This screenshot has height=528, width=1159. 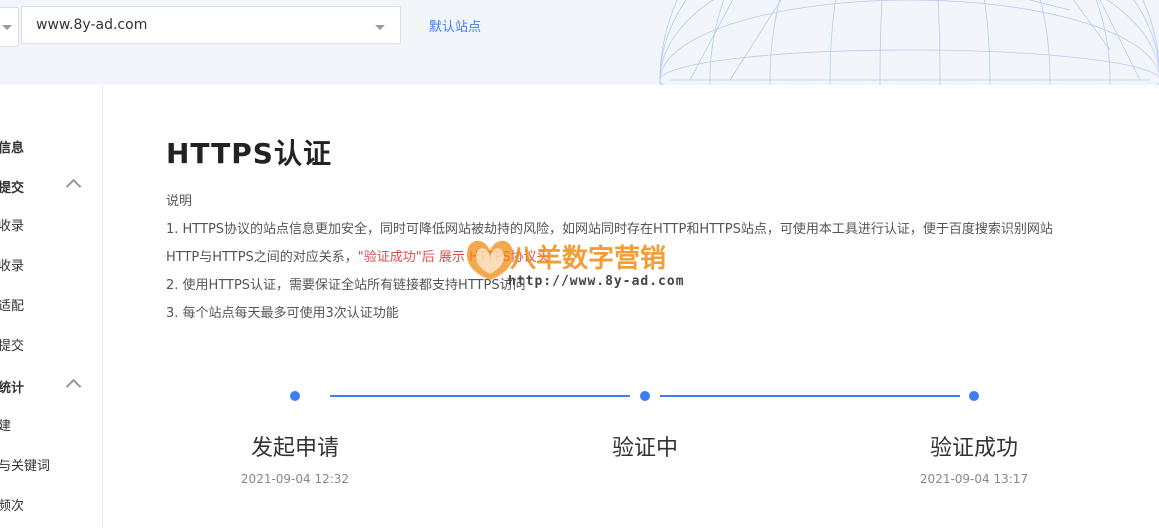 I want to click on sidebar-item-index-2: 收录, so click(x=12, y=264).